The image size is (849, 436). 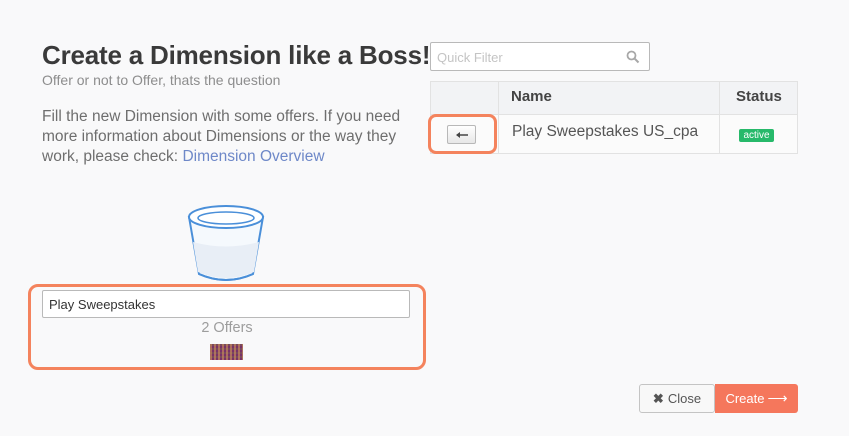 What do you see at coordinates (745, 398) in the screenshot?
I see `create-label: Create` at bounding box center [745, 398].